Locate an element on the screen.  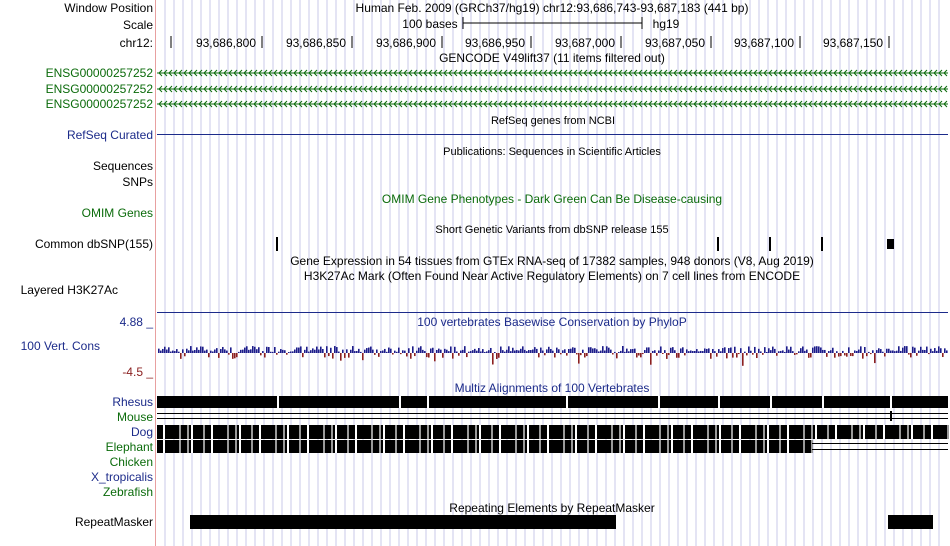
refseq-track-label: RefSeq Curated is located at coordinates (110, 135).